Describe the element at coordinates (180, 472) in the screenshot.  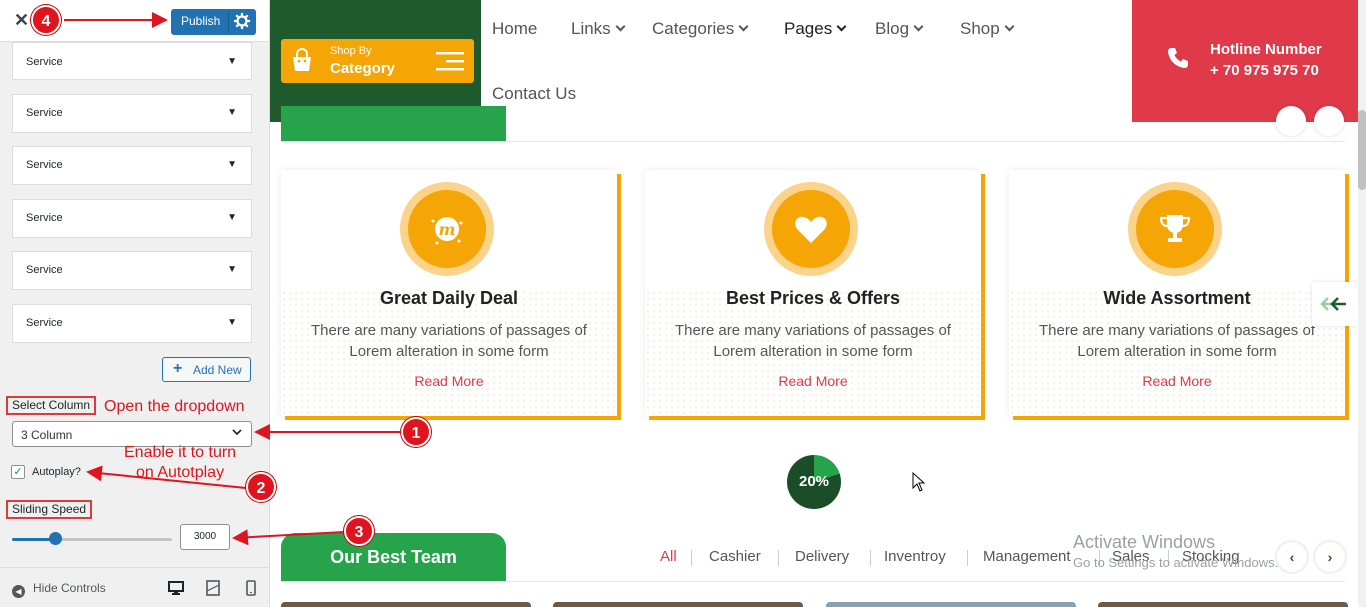
I see `note-enable-autoplay-2: on Autotplay` at that location.